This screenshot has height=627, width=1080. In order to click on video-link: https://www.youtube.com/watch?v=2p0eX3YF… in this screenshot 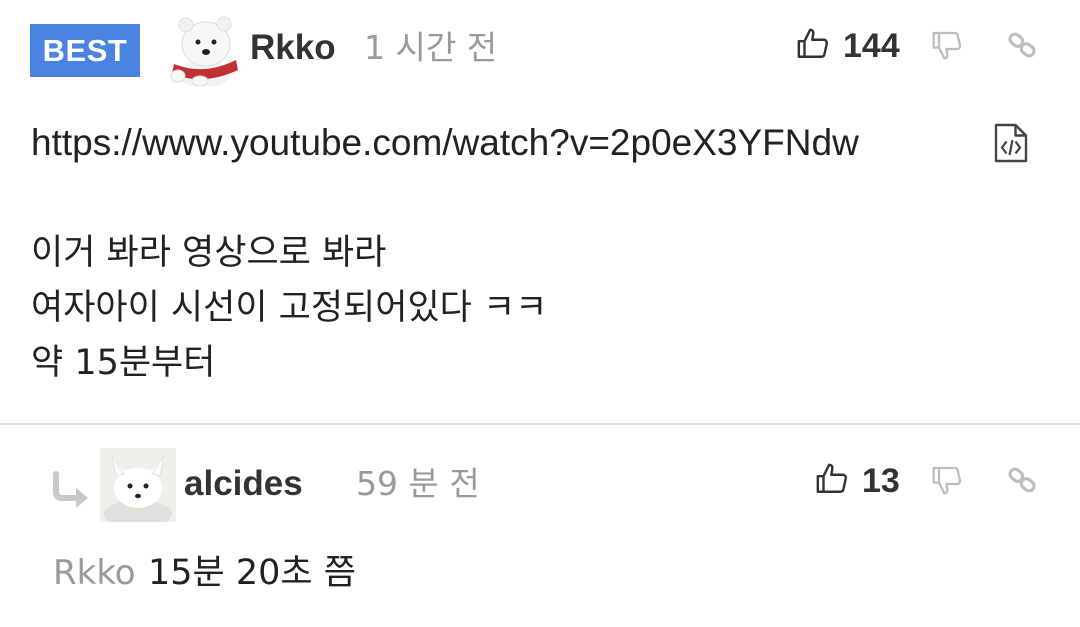, I will do `click(445, 143)`.